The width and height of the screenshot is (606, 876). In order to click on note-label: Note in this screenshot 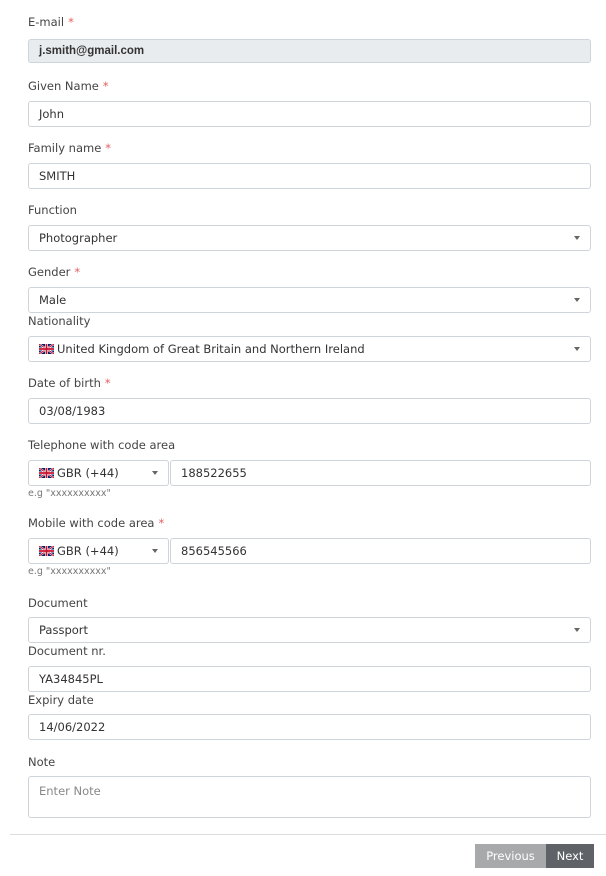, I will do `click(42, 762)`.